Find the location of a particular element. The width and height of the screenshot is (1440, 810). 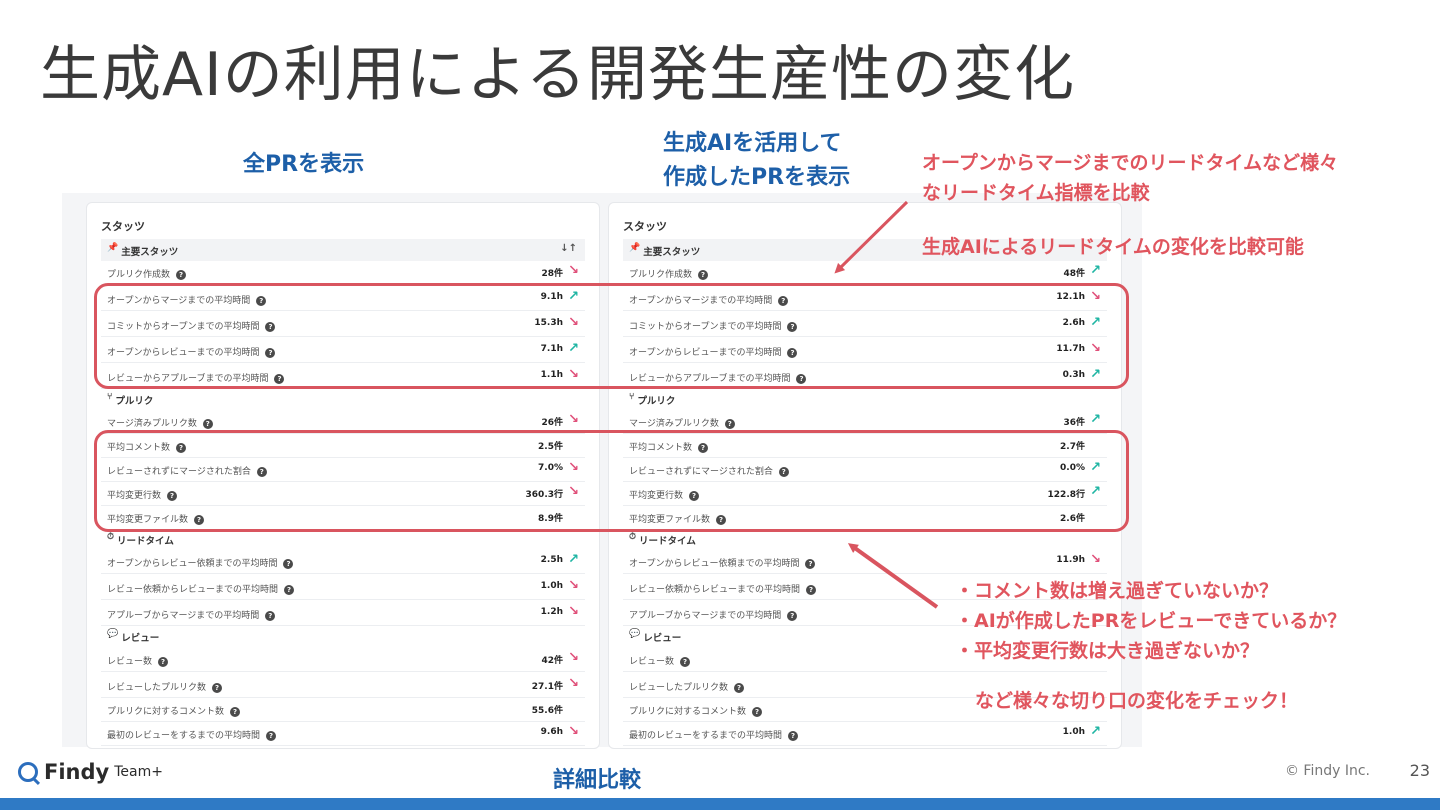

note-line: 生成AIによるリードタイムの変化を比較可能 is located at coordinates (1113, 247).